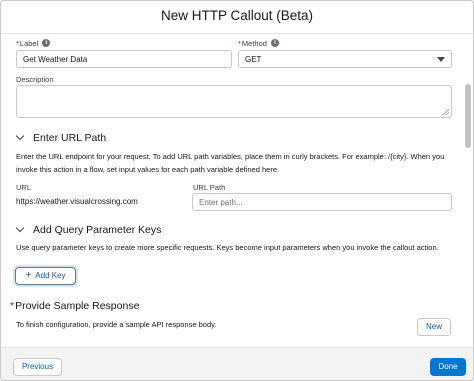 The image size is (474, 381). What do you see at coordinates (345, 59) in the screenshot?
I see `method-select: GET` at bounding box center [345, 59].